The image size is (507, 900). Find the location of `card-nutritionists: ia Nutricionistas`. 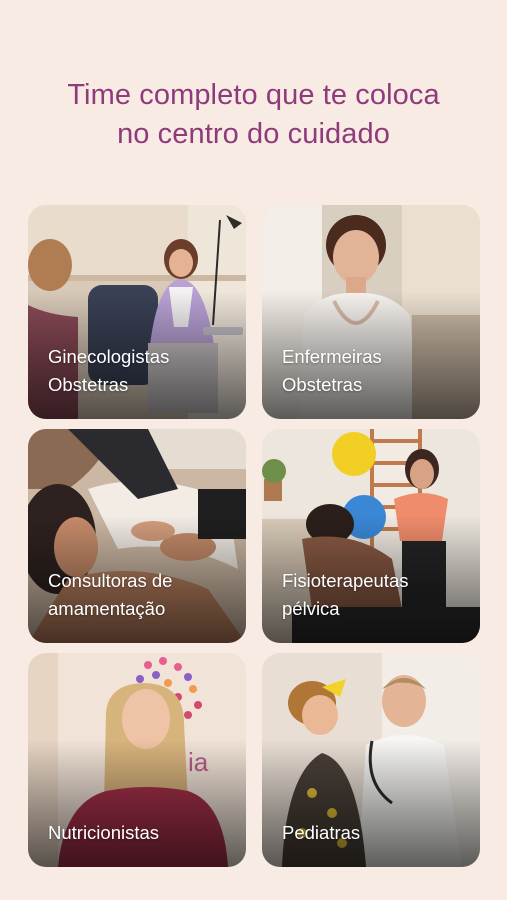

card-nutritionists: ia Nutricionistas is located at coordinates (137, 760).